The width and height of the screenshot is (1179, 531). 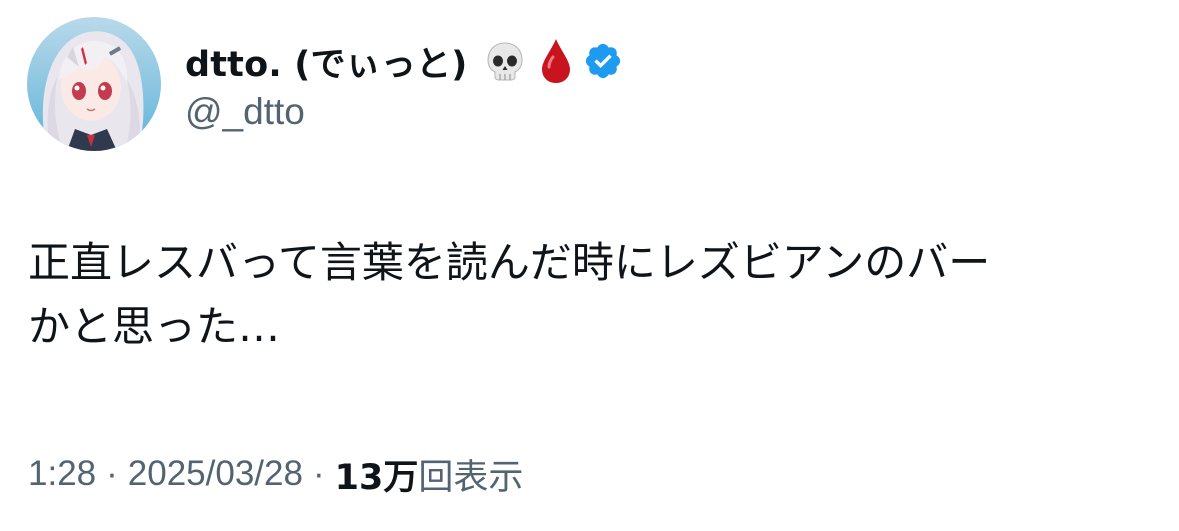 What do you see at coordinates (509, 262) in the screenshot?
I see `tweet-text-line-1: 正直レスバって言葉を読んだ時にレズビアンのバー` at bounding box center [509, 262].